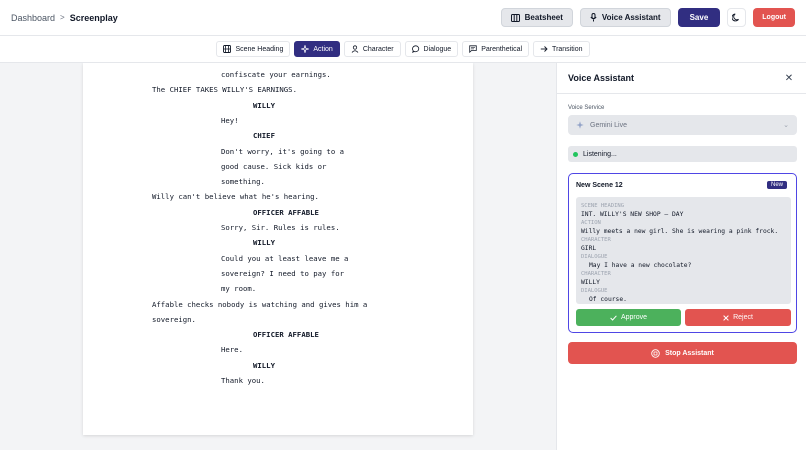  I want to click on tool-label: Character, so click(378, 49).